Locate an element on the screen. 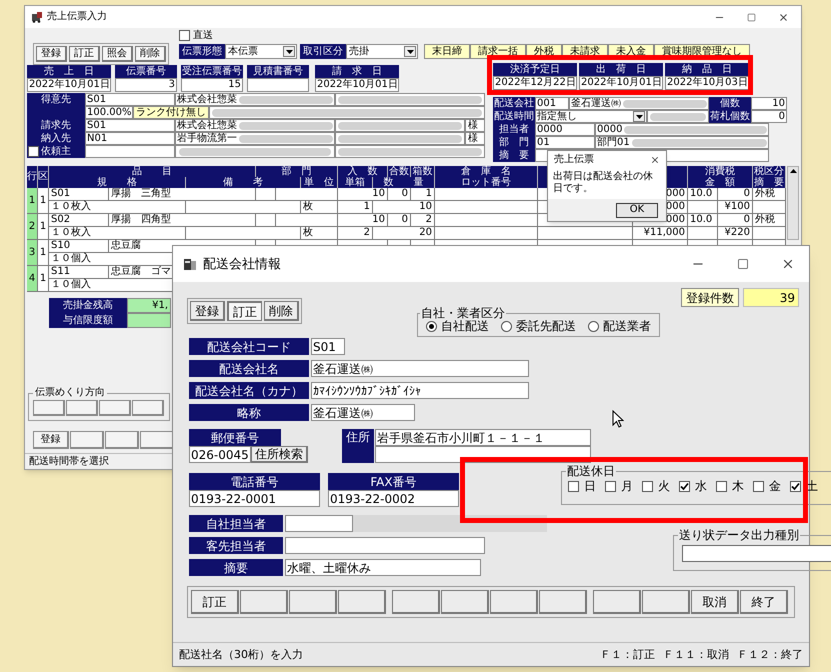  table-cell: S10 is located at coordinates (79, 246).